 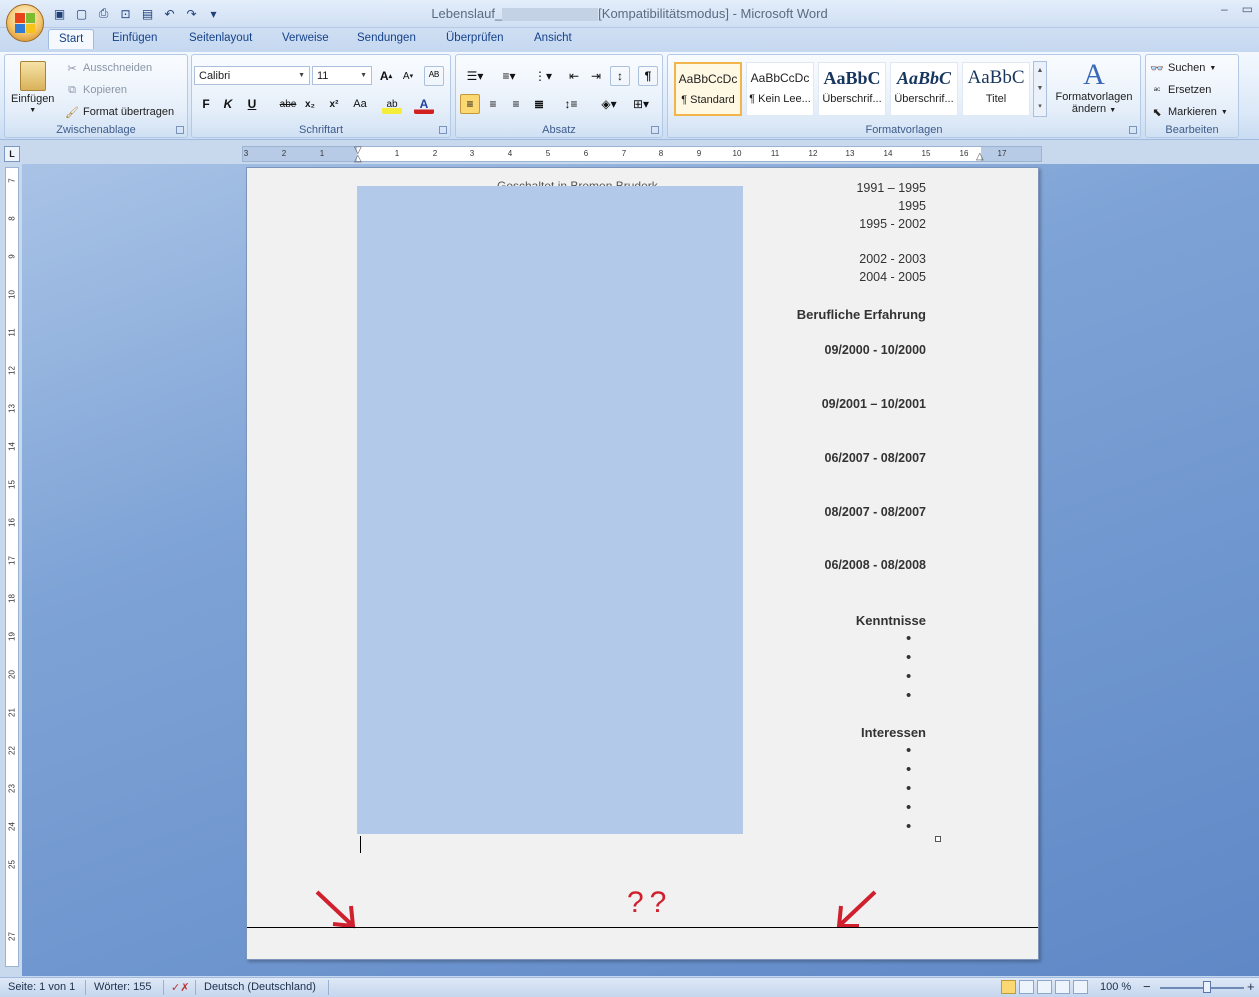 What do you see at coordinates (1080, 987) in the screenshot?
I see `draft-icon` at bounding box center [1080, 987].